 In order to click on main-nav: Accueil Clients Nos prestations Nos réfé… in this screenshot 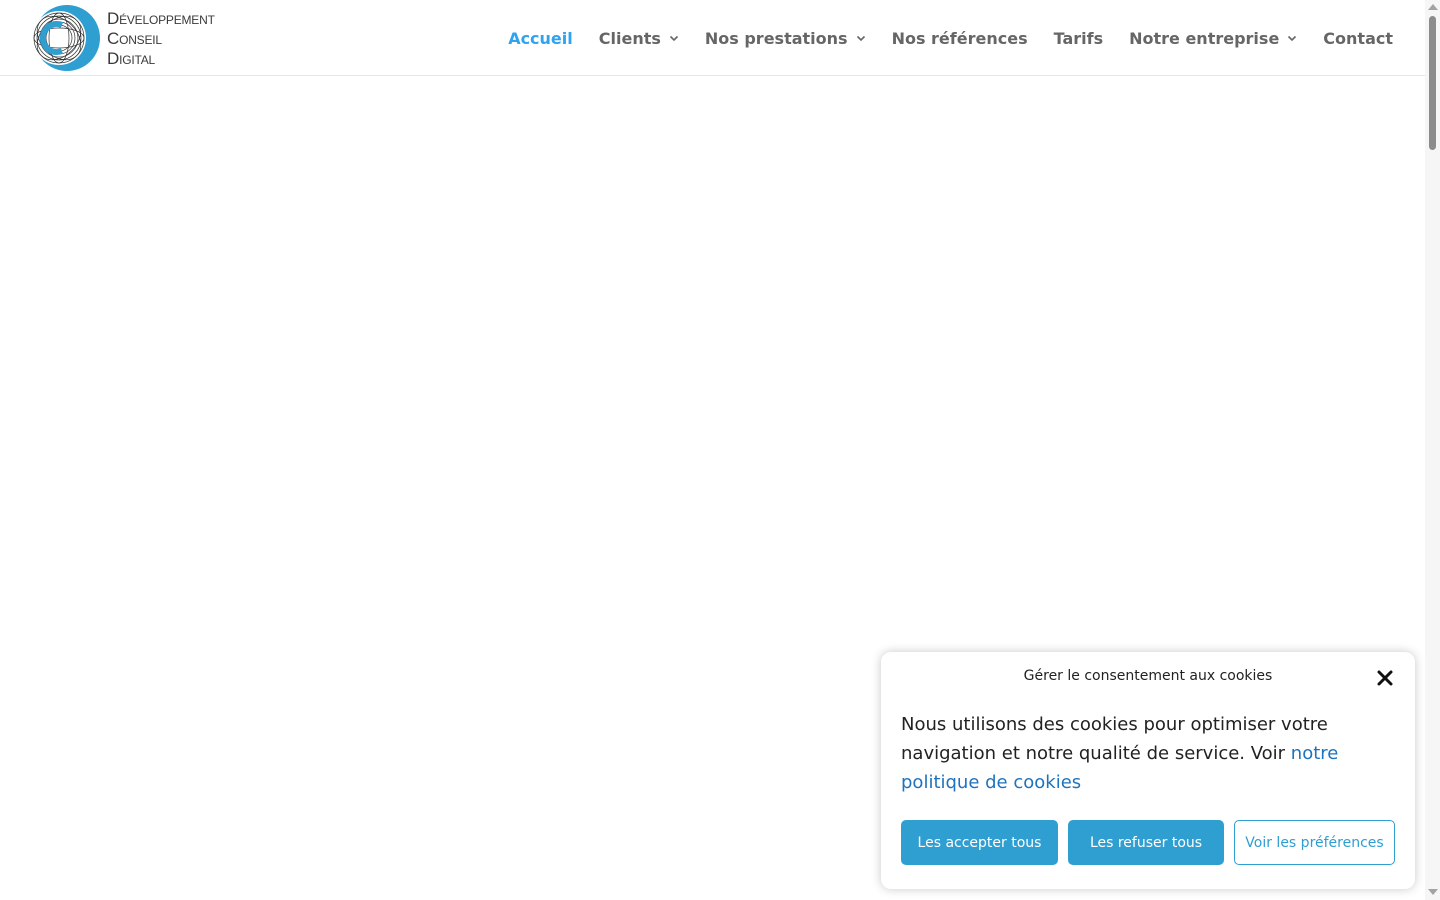, I will do `click(937, 38)`.